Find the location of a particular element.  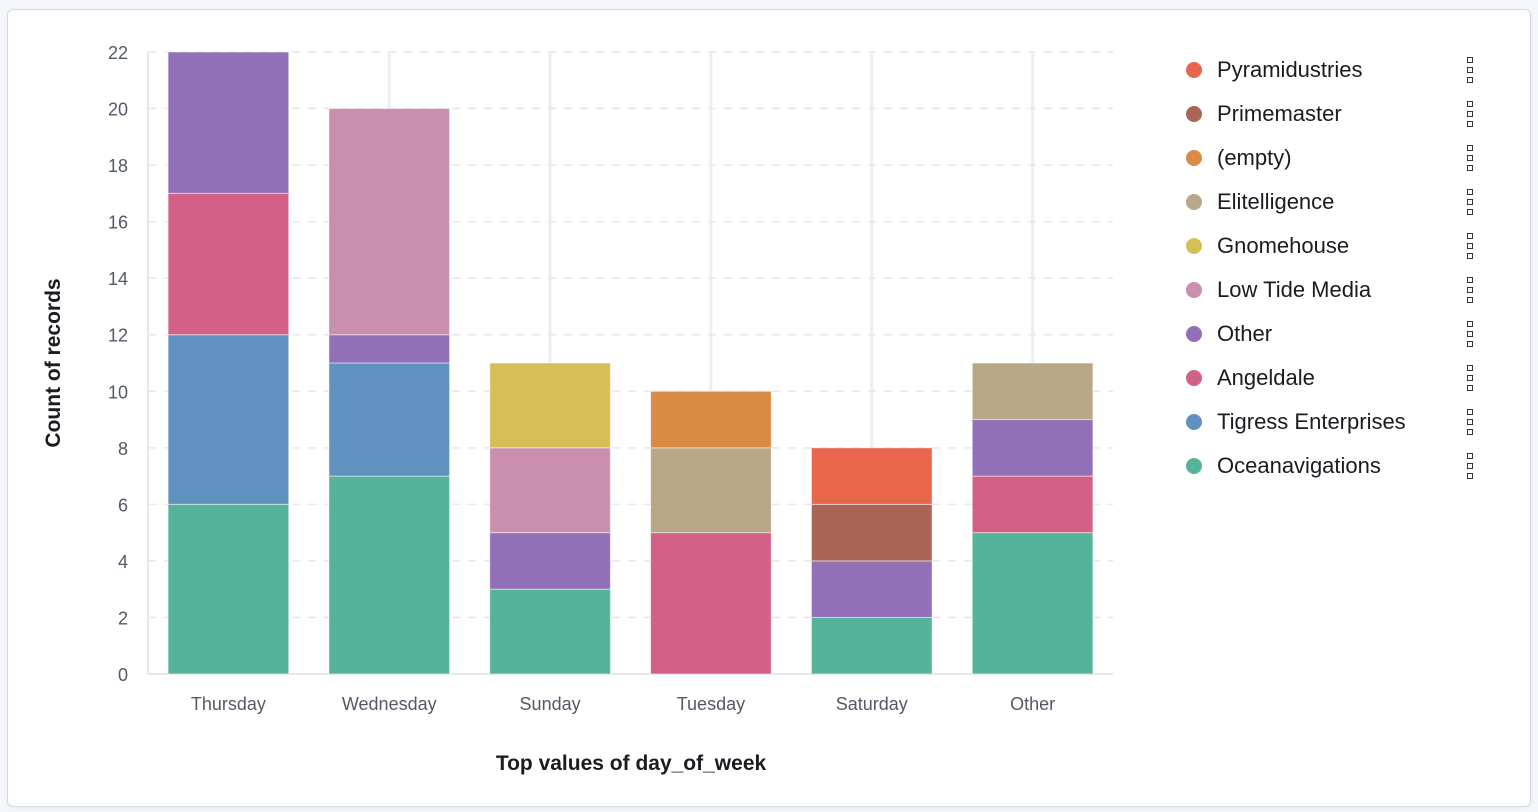

y-tick-label: 16 is located at coordinates (118, 223).